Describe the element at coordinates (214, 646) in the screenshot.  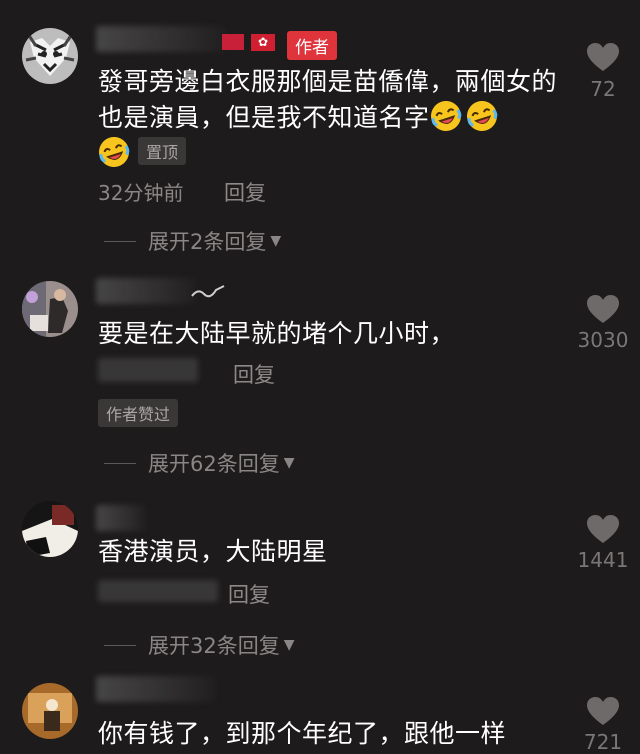
I see `expand-replies-label: 展开32条回复` at that location.